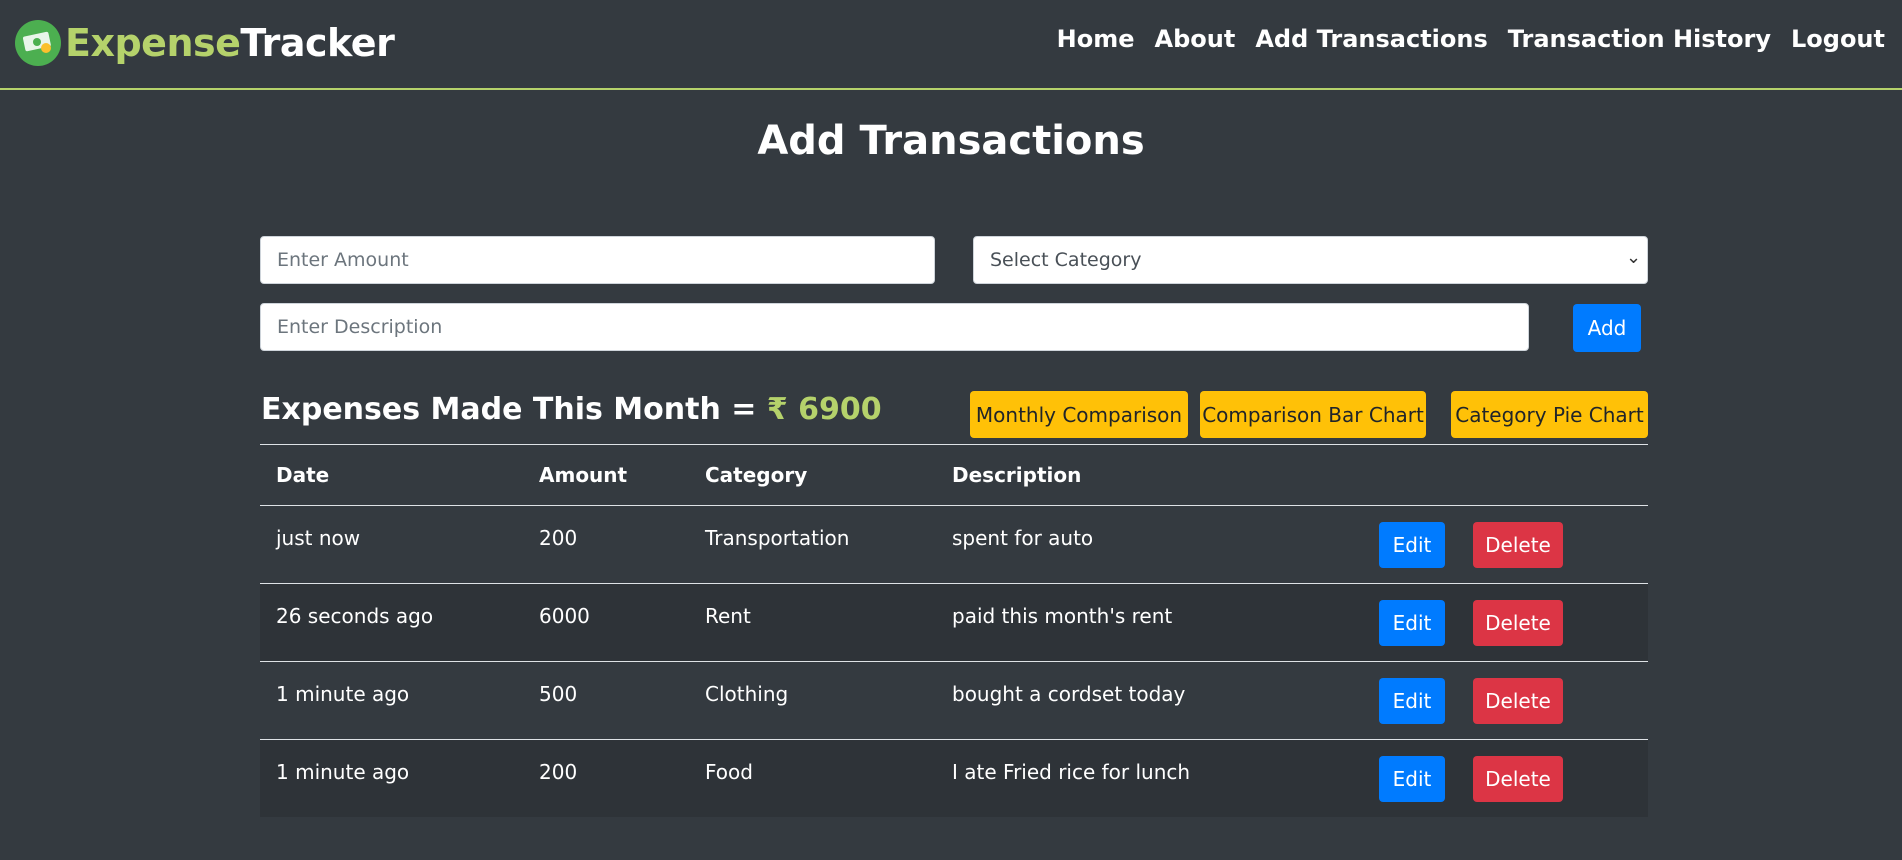 The width and height of the screenshot is (1902, 860). I want to click on cell-date: 26 seconds ago, so click(391, 622).